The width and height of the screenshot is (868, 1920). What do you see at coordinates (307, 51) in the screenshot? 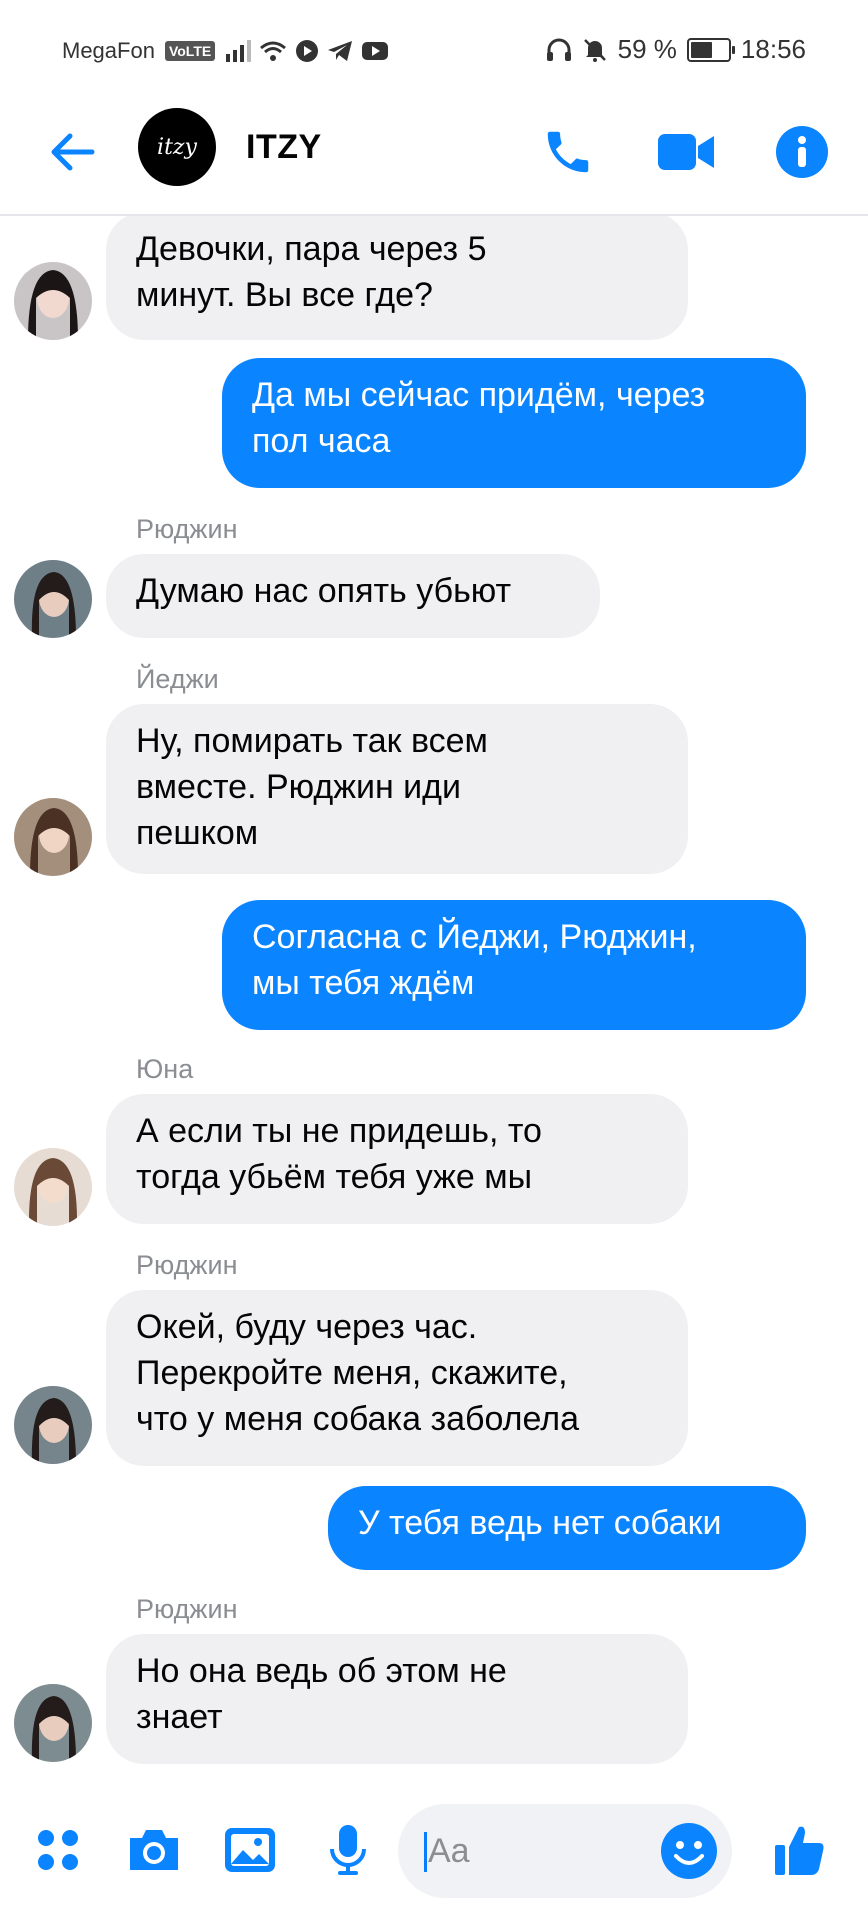
I see `play-icon` at bounding box center [307, 51].